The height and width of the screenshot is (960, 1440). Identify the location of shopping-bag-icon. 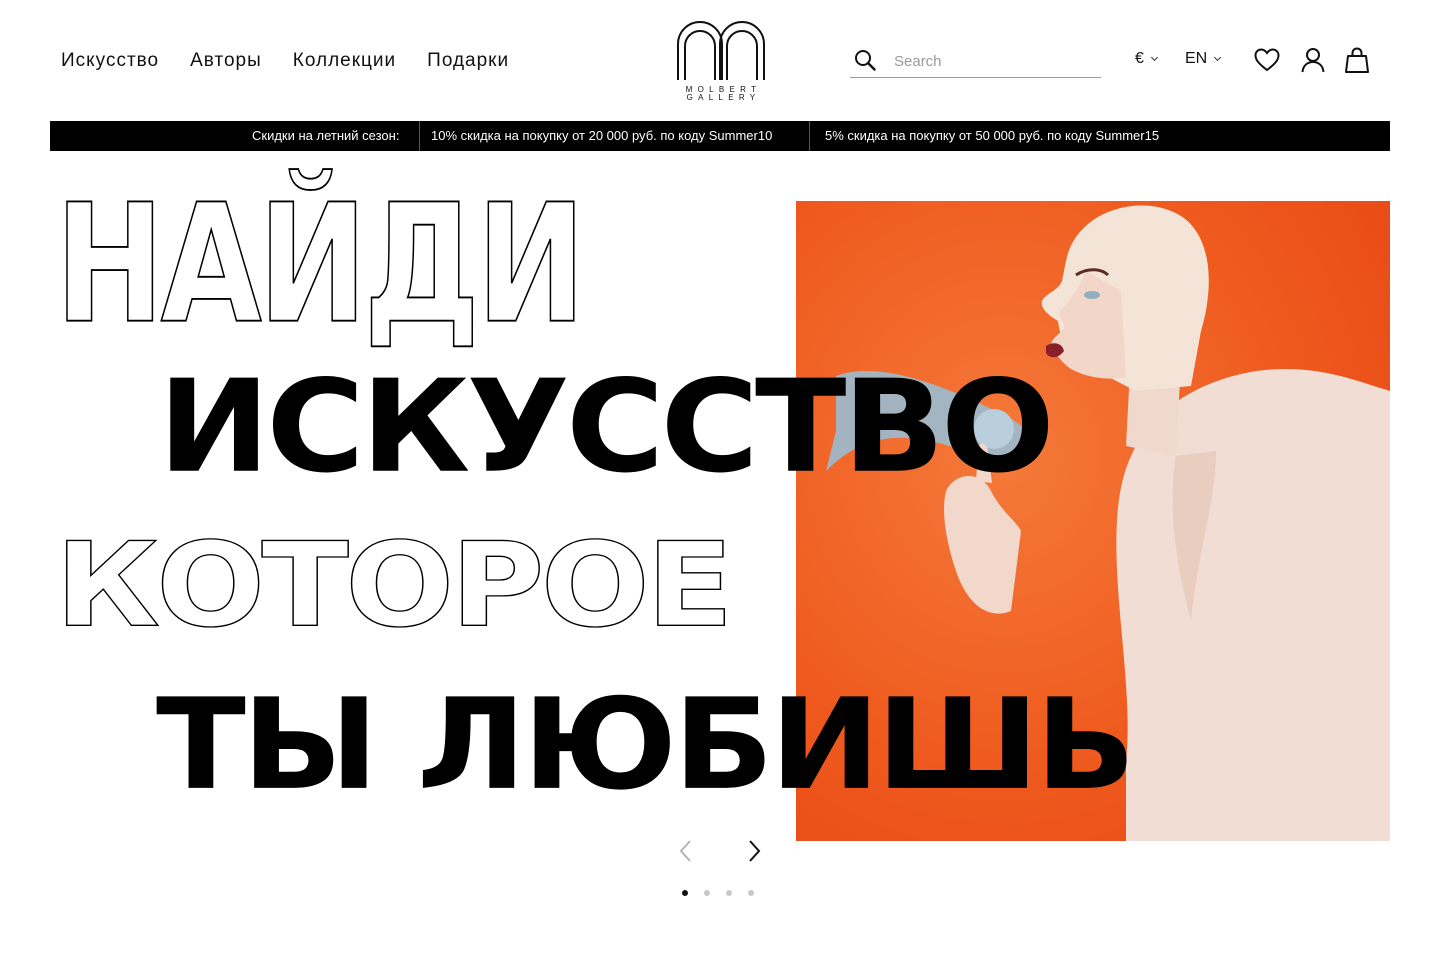
(1357, 60).